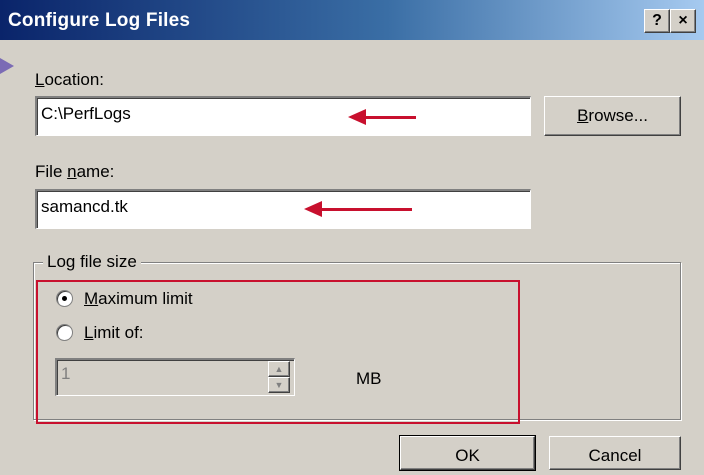 This screenshot has height=475, width=704. What do you see at coordinates (657, 21) in the screenshot?
I see `help-button: ?` at bounding box center [657, 21].